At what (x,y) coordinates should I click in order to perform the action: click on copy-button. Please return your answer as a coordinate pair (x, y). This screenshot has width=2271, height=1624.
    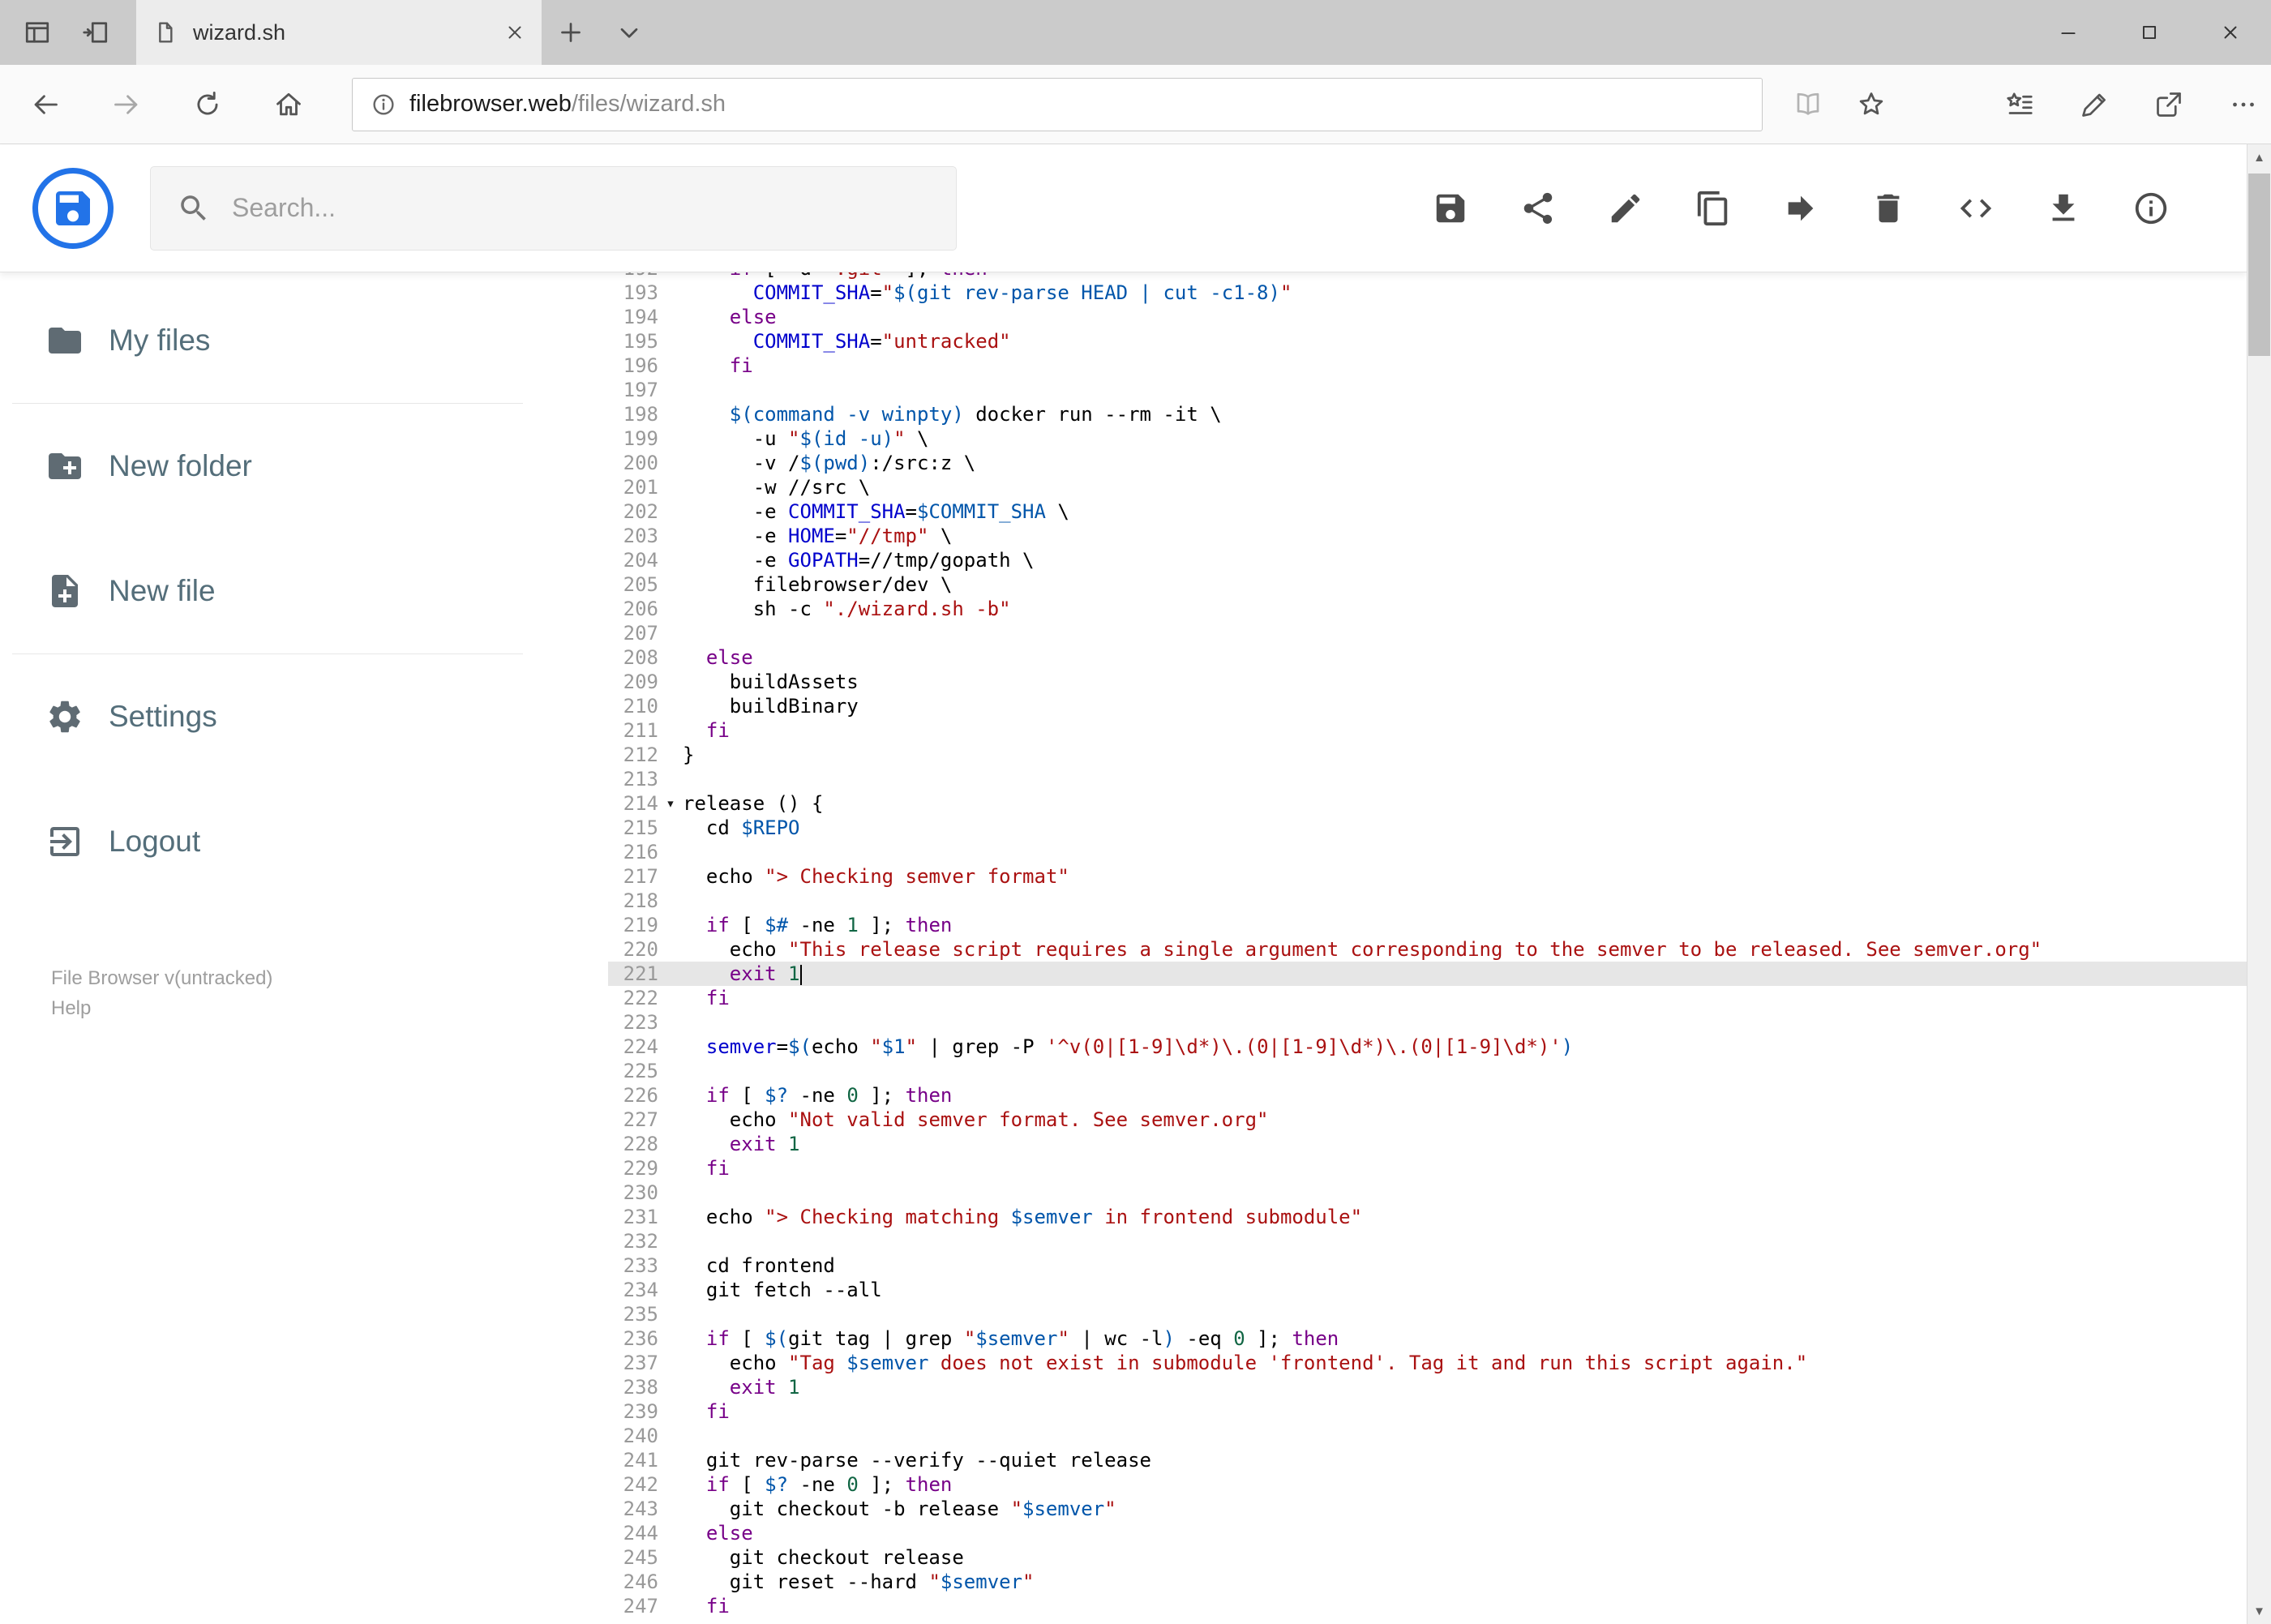
    Looking at the image, I should click on (1713, 208).